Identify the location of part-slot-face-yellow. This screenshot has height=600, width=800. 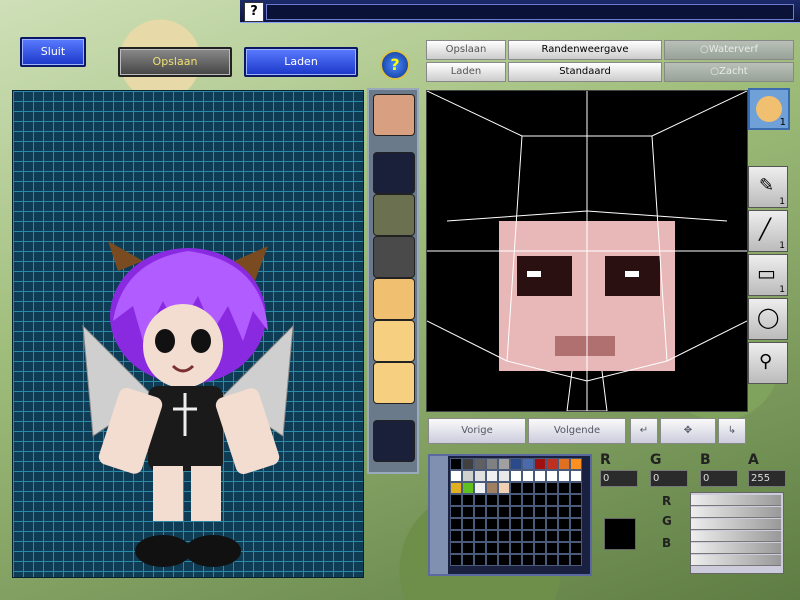
(394, 299).